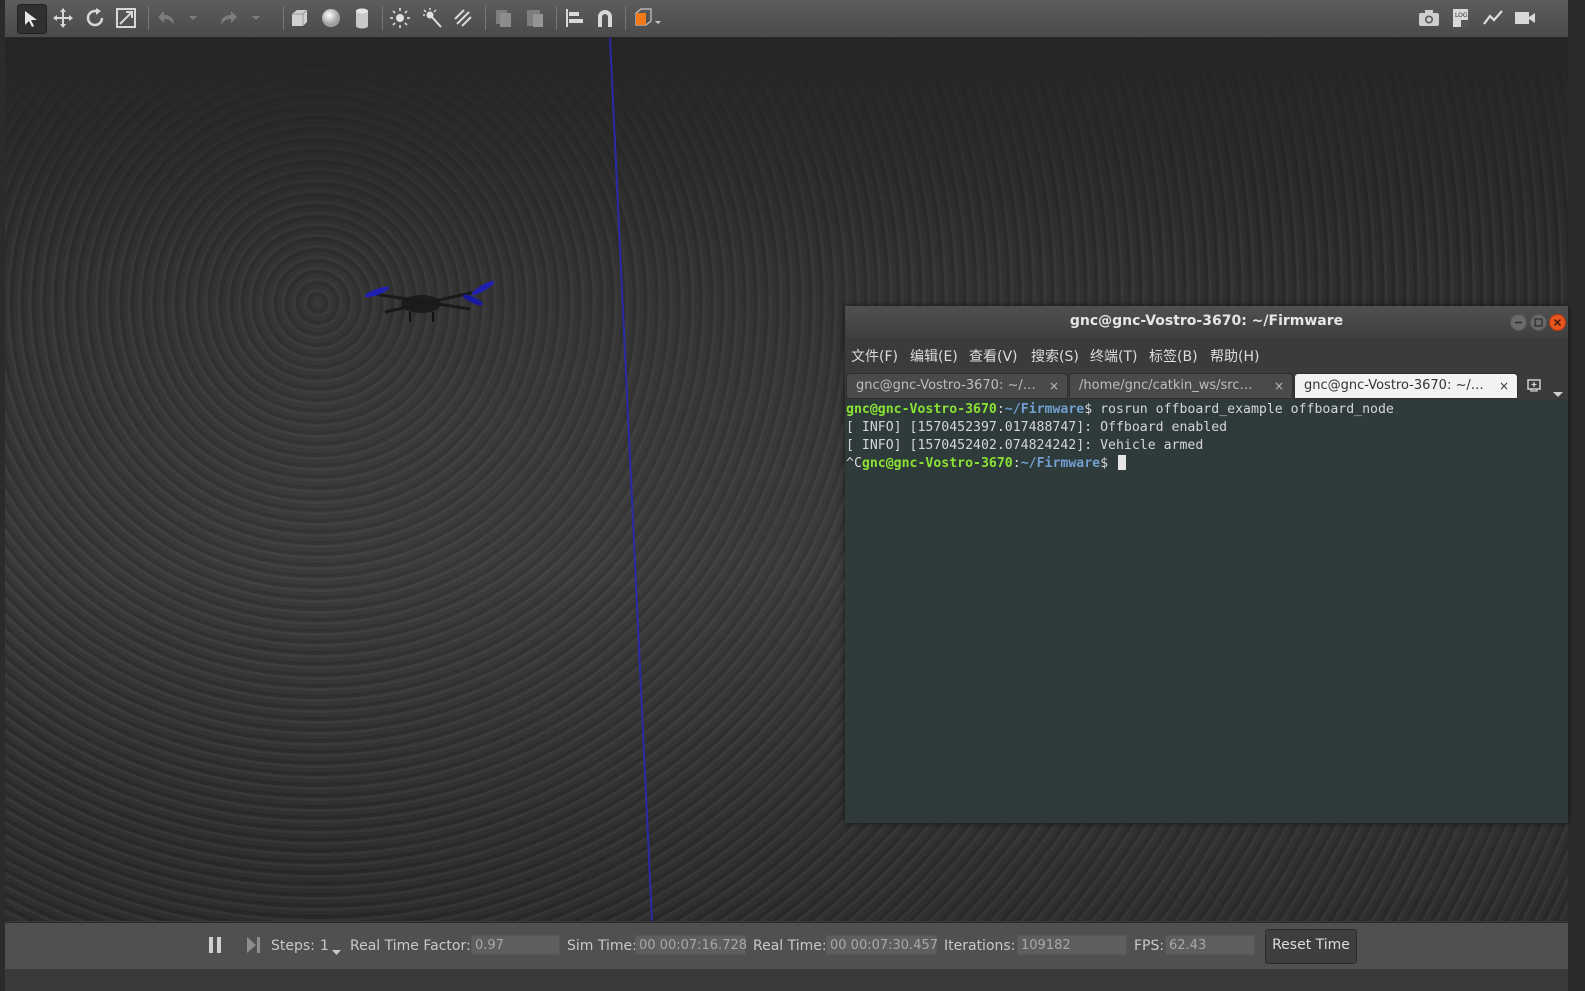 The height and width of the screenshot is (991, 1585). What do you see at coordinates (1108, 463) in the screenshot?
I see `prompt-symbol: $` at bounding box center [1108, 463].